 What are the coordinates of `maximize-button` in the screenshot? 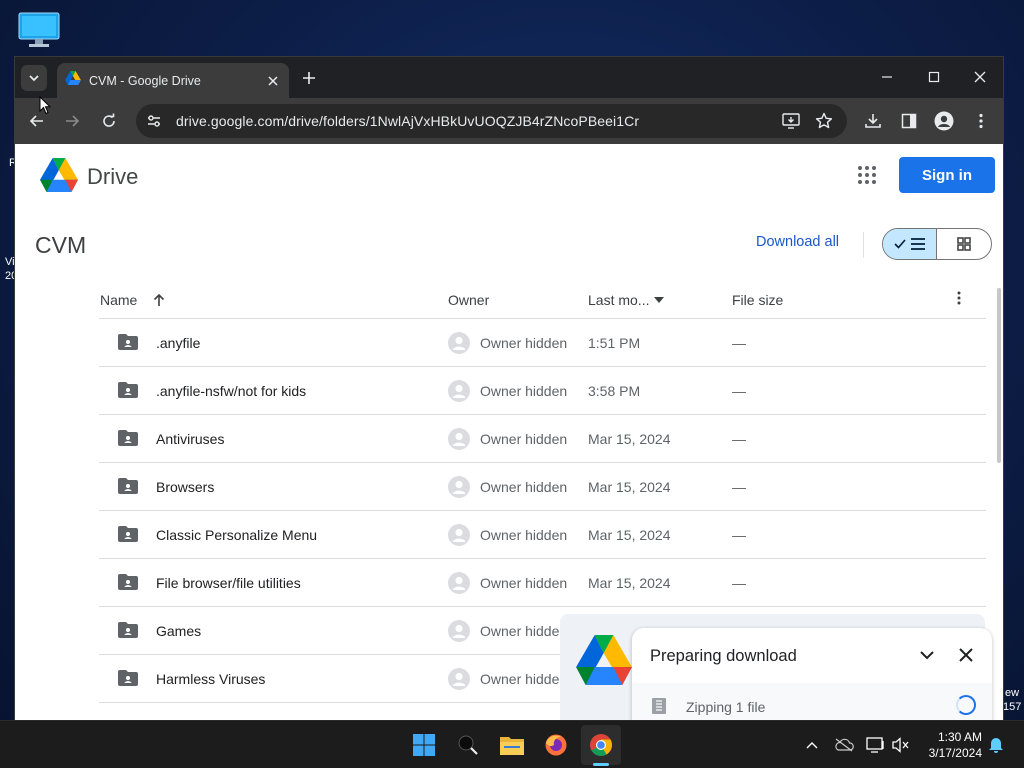 It's located at (934, 77).